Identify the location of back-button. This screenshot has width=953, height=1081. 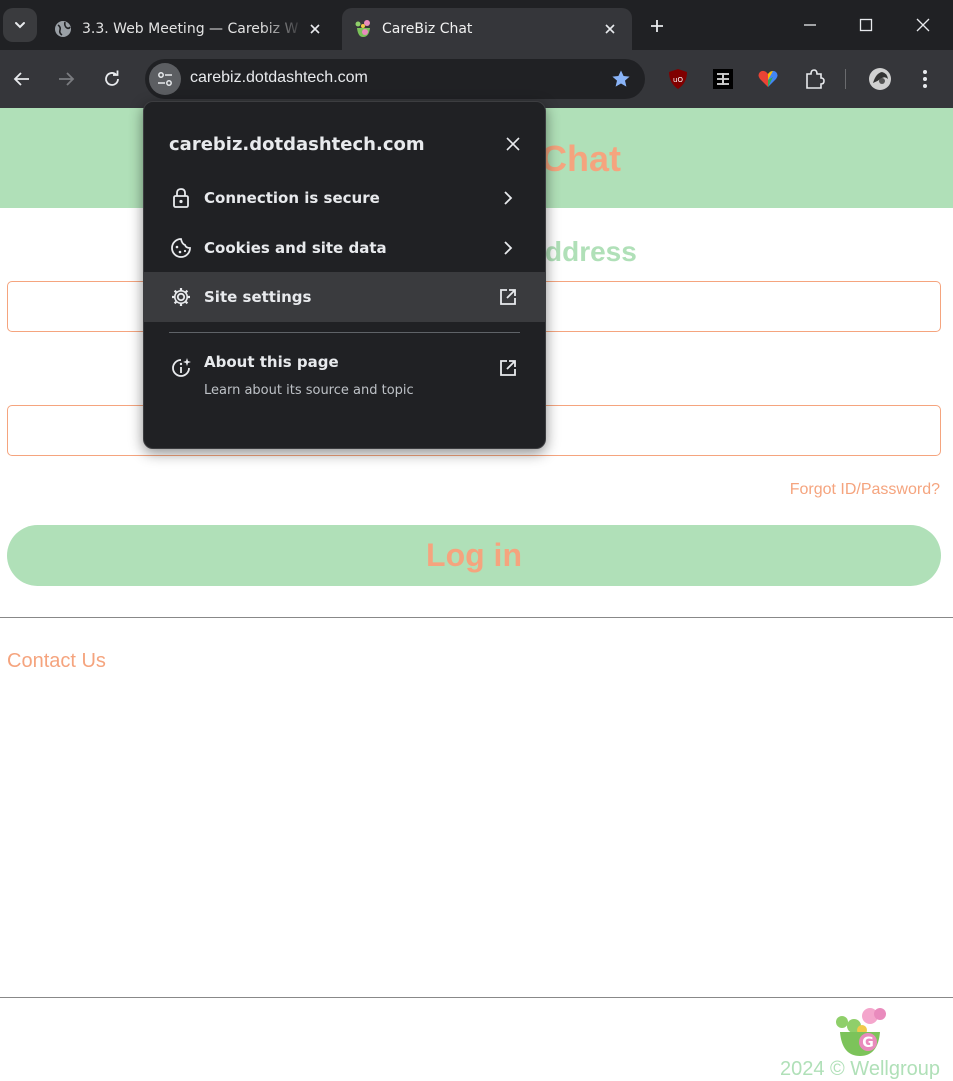
(22, 79).